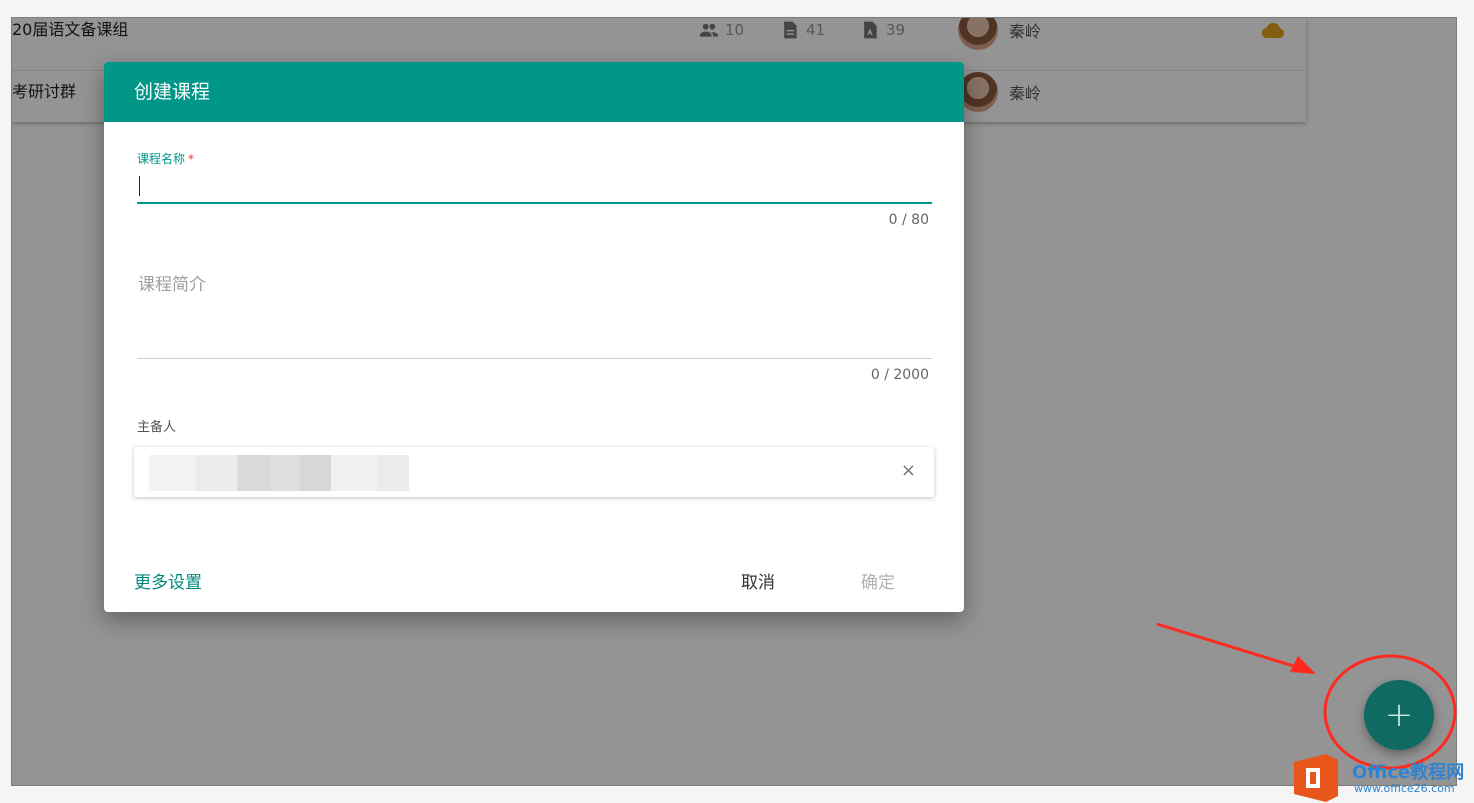  Describe the element at coordinates (534, 203) in the screenshot. I see `course-name-underline` at that location.